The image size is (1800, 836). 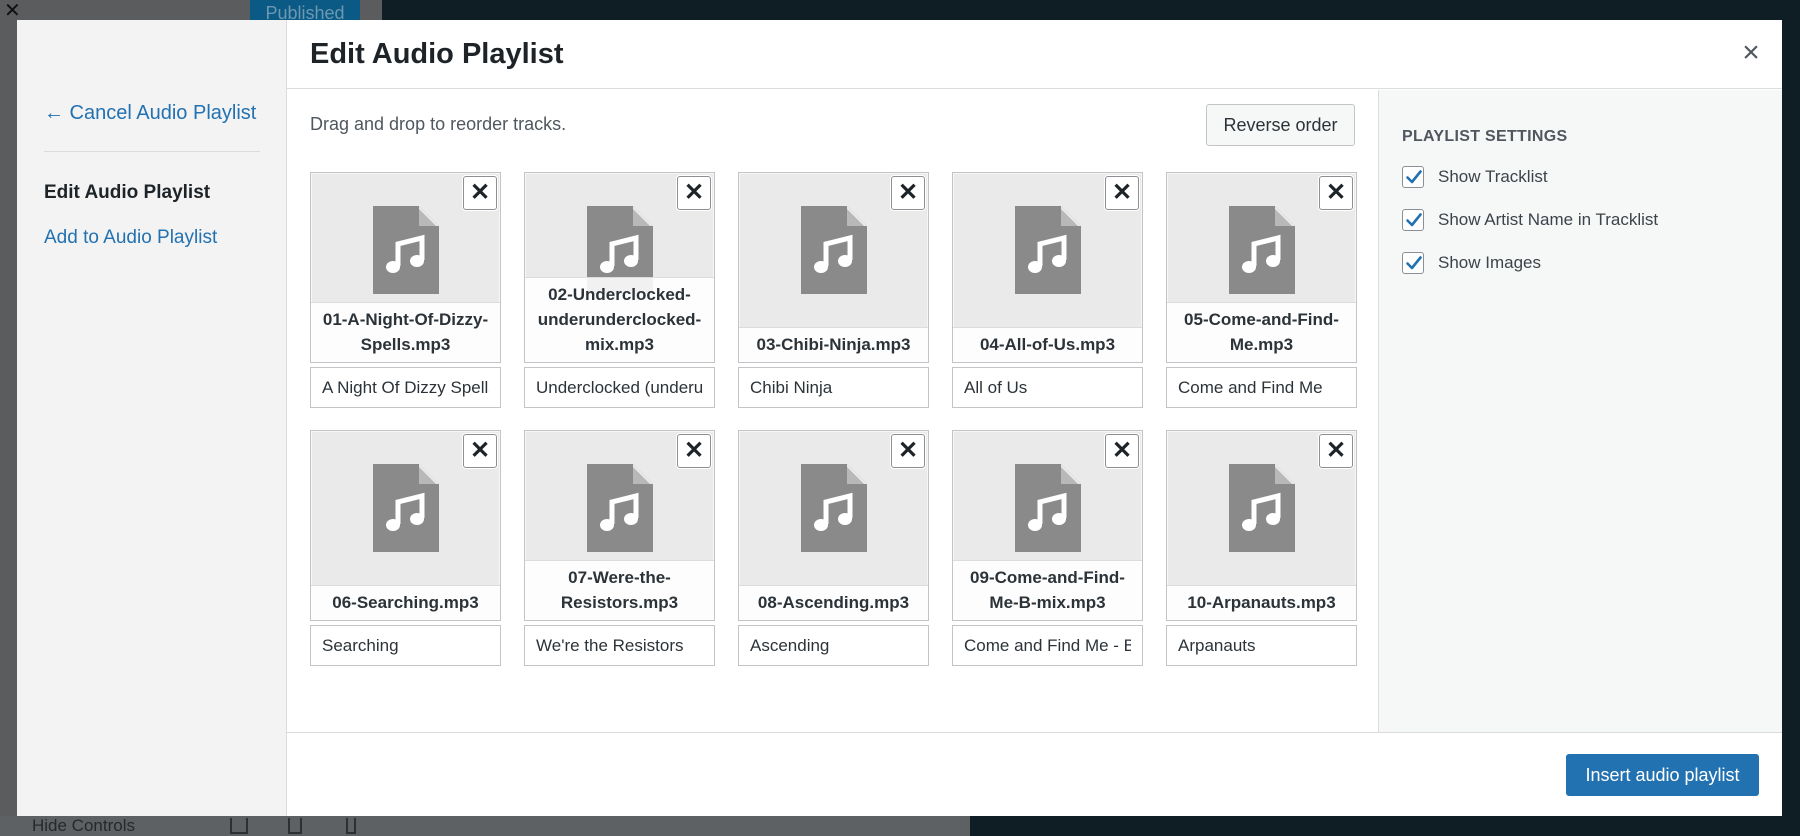 I want to click on setting-label: Show Artist Name in Tracklist, so click(x=1548, y=219).